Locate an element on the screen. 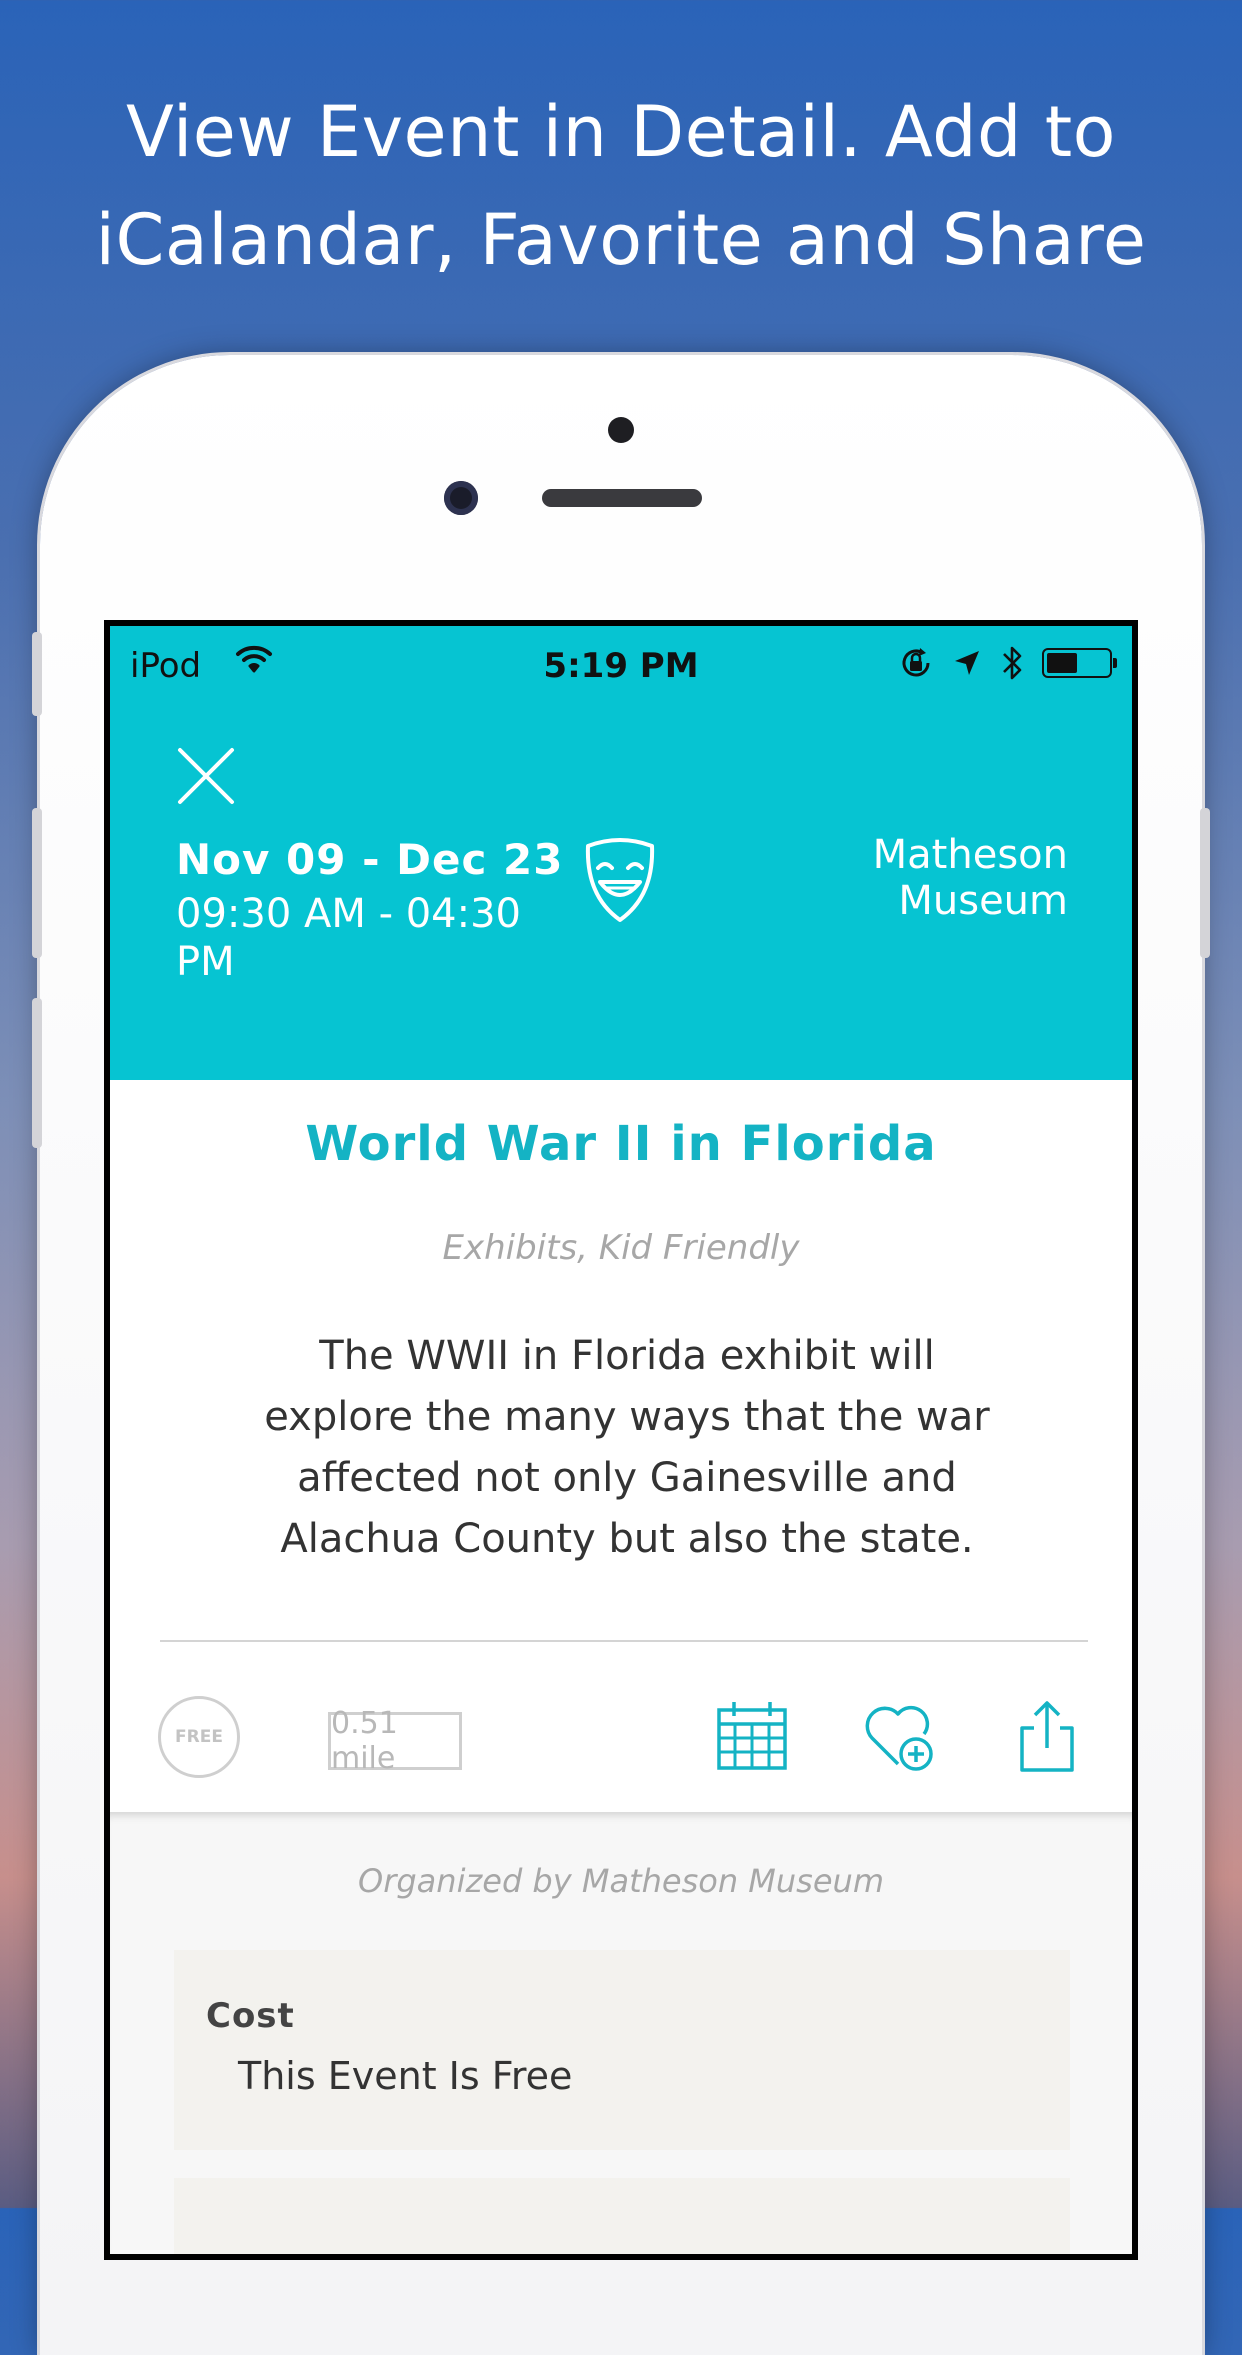 The height and width of the screenshot is (2355, 1242). heart-plus-icon is located at coordinates (900, 1736).